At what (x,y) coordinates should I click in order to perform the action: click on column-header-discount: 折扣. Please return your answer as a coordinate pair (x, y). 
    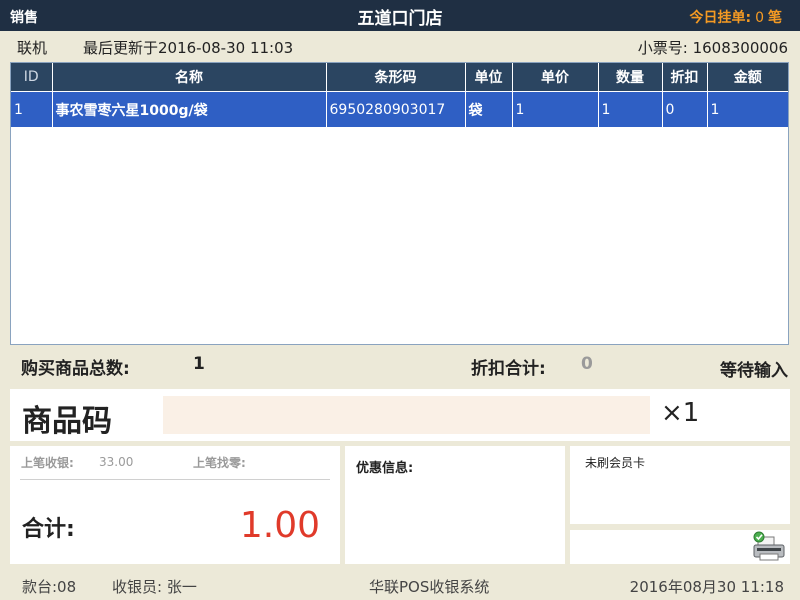
    Looking at the image, I should click on (685, 77).